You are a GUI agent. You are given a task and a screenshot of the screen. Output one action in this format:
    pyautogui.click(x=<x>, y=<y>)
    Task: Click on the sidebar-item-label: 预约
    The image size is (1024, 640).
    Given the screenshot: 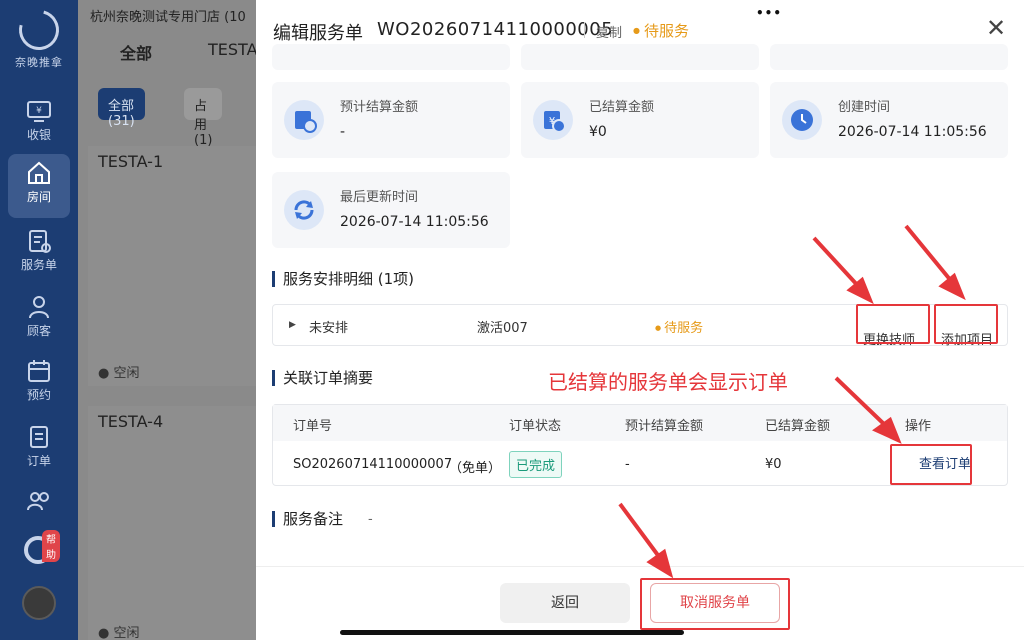 What is the action you would take?
    pyautogui.click(x=38, y=395)
    